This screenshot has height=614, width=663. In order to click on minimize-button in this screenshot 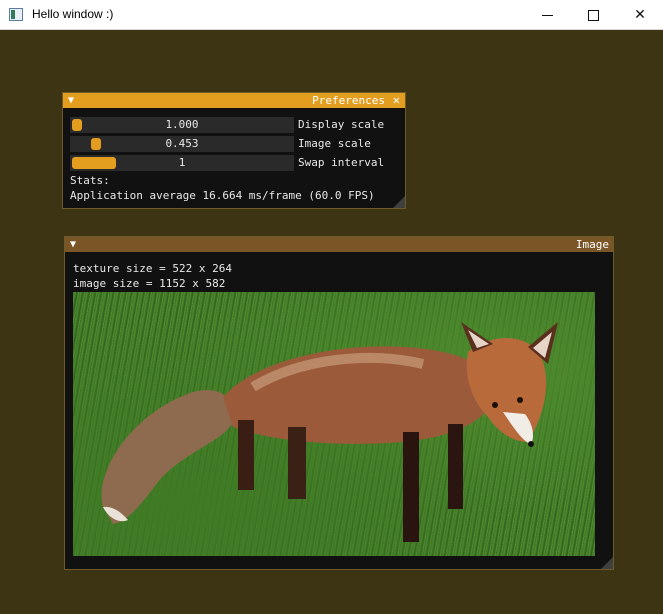, I will do `click(548, 15)`.